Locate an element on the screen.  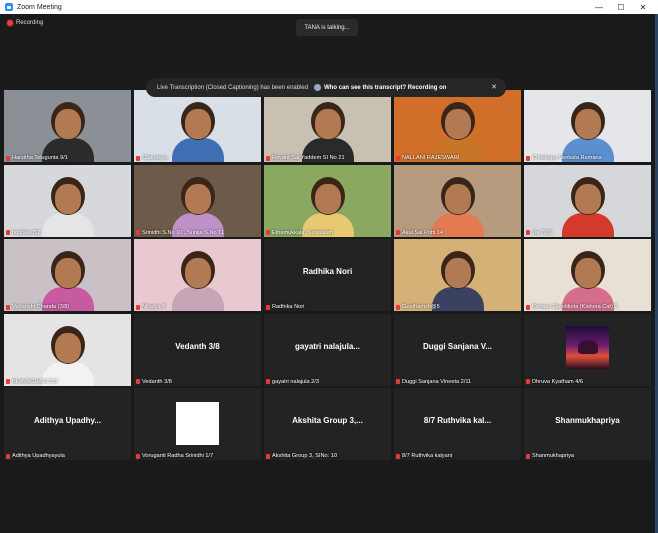
participant-name-label: Radhika Nori is located at coordinates (285, 307).